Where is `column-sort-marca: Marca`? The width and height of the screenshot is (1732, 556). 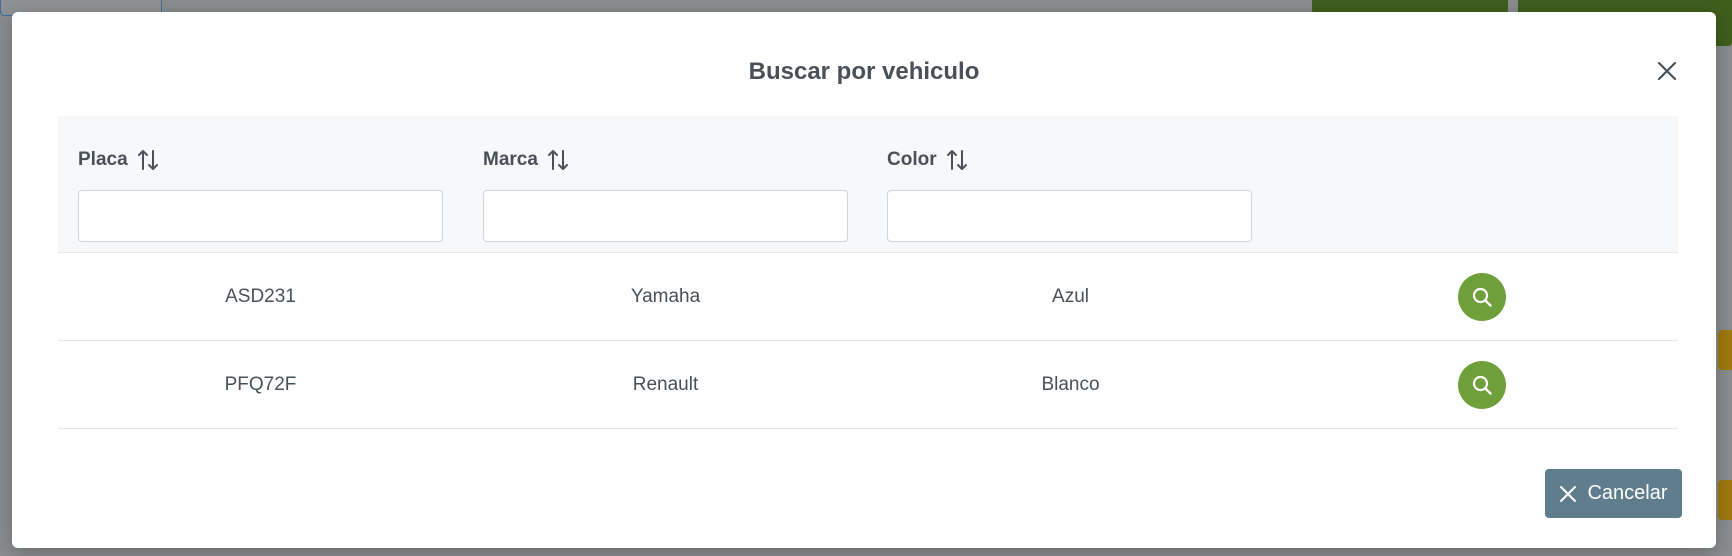
column-sort-marca: Marca is located at coordinates (526, 160).